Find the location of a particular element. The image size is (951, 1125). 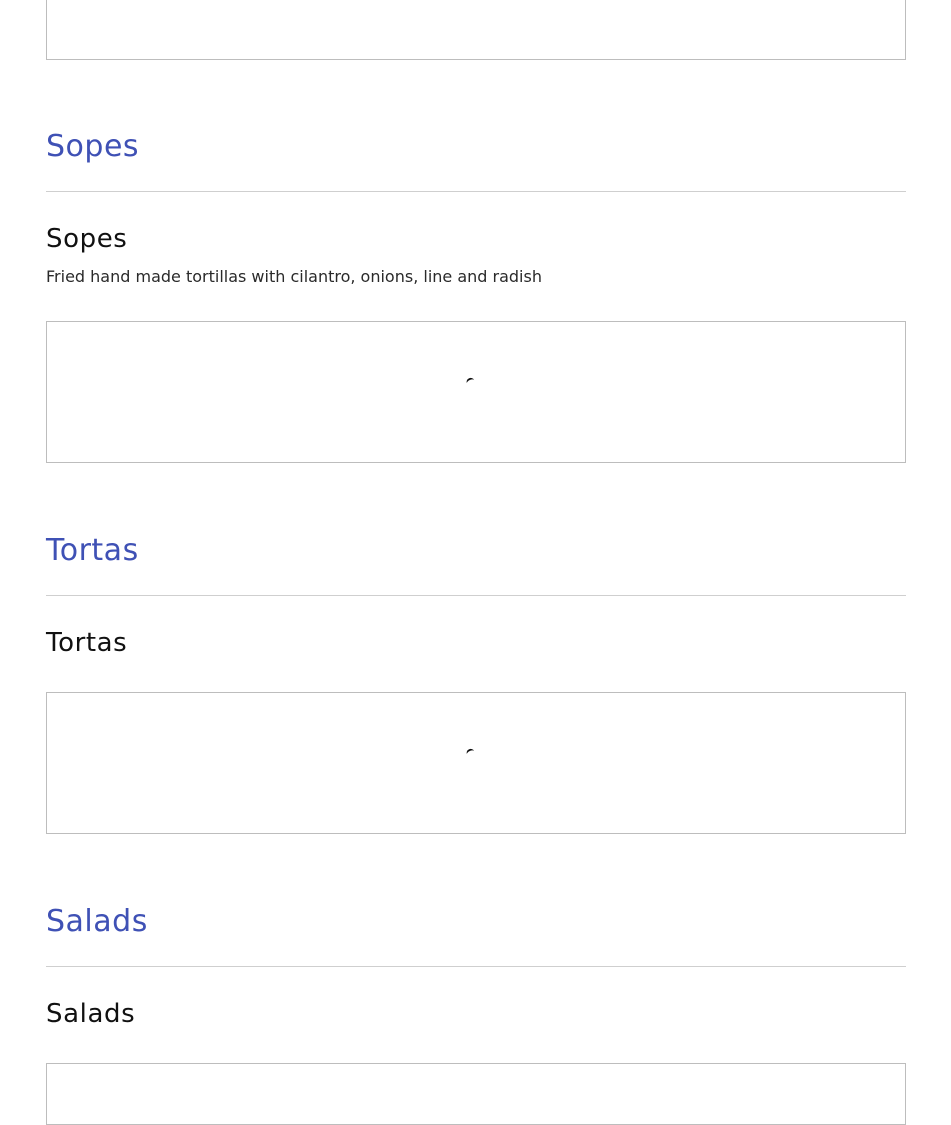

previous-items-container is located at coordinates (476, 30).